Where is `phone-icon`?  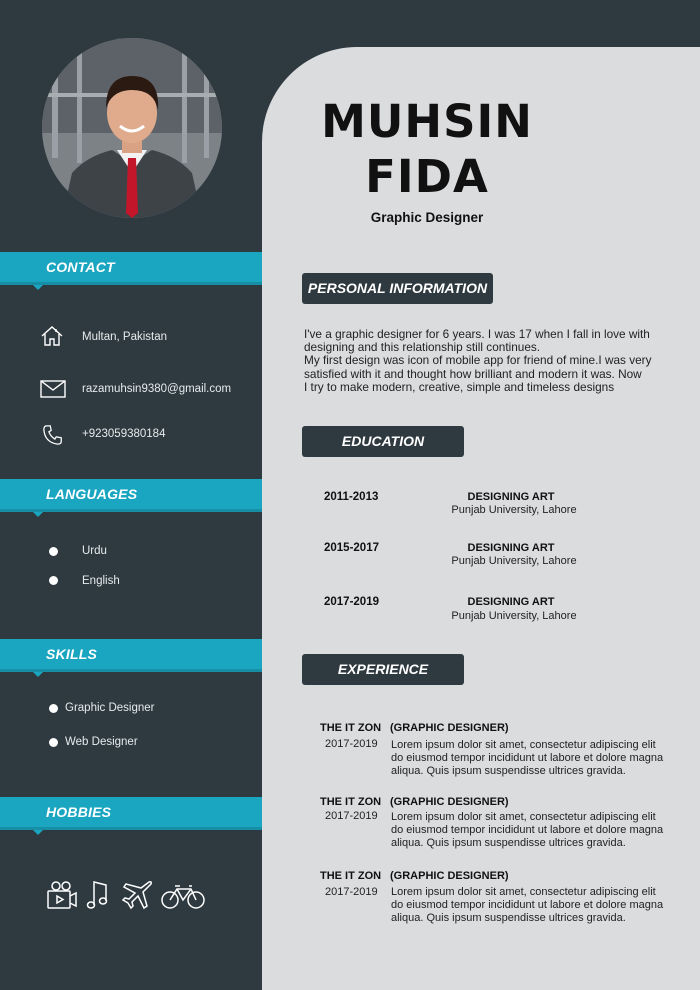
phone-icon is located at coordinates (53, 437).